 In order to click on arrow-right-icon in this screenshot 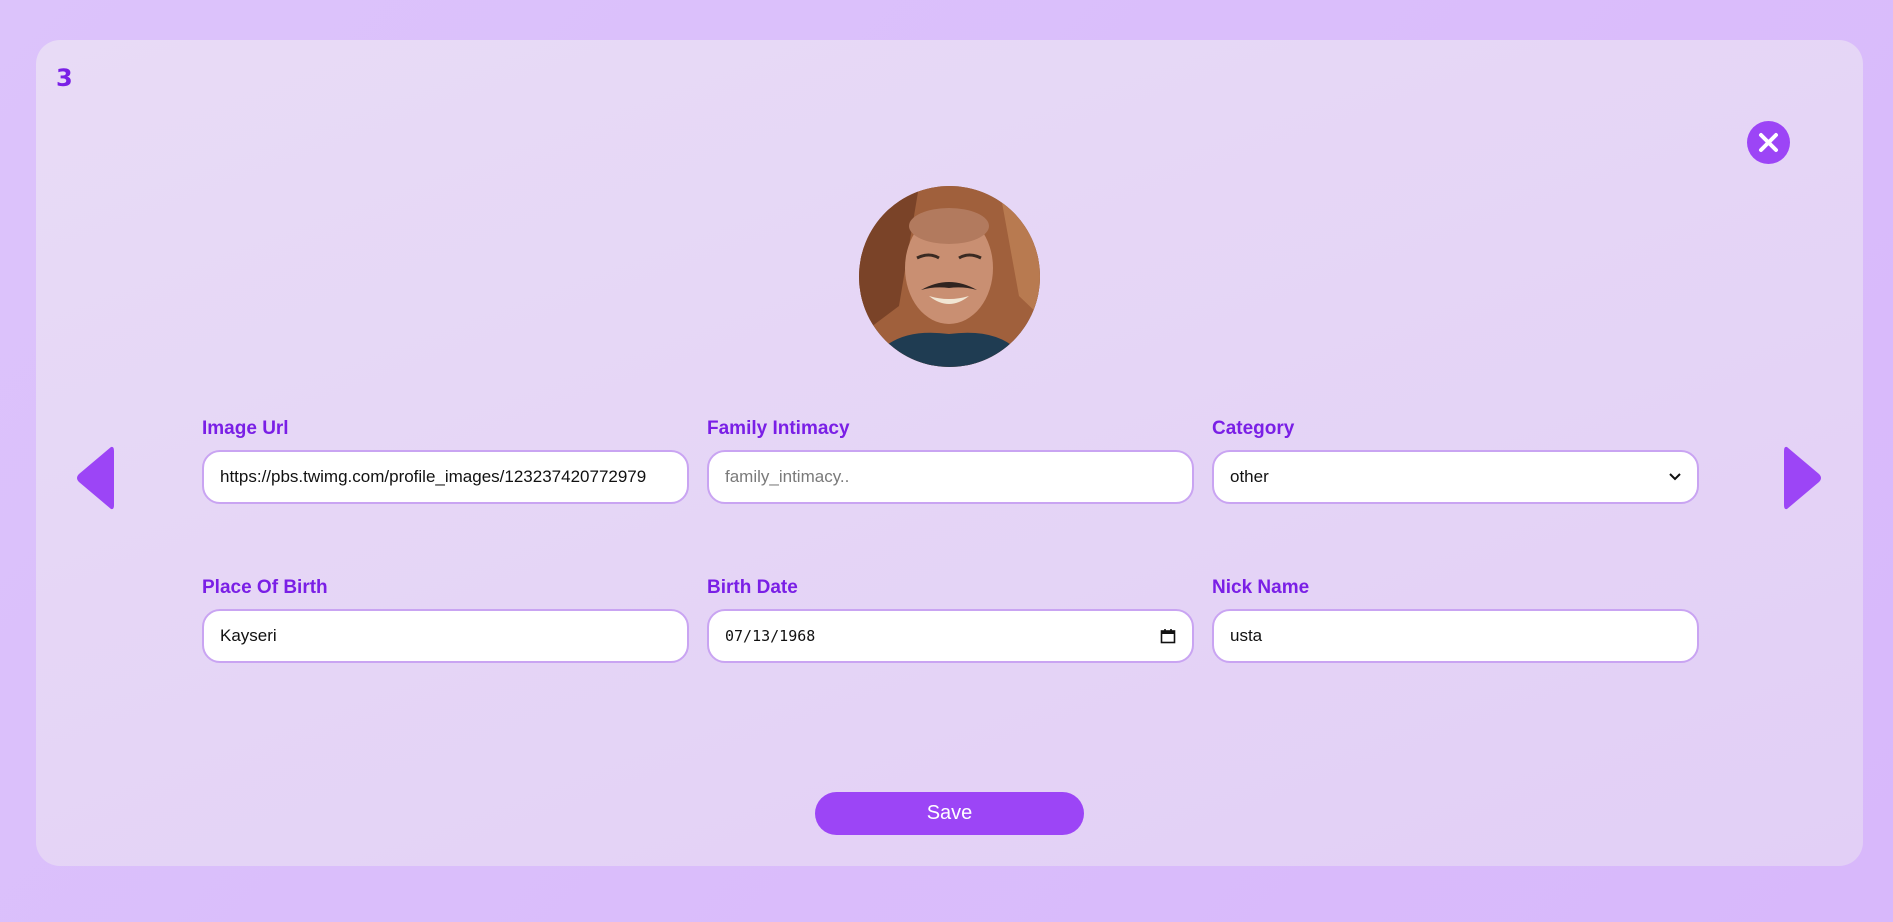, I will do `click(1802, 478)`.